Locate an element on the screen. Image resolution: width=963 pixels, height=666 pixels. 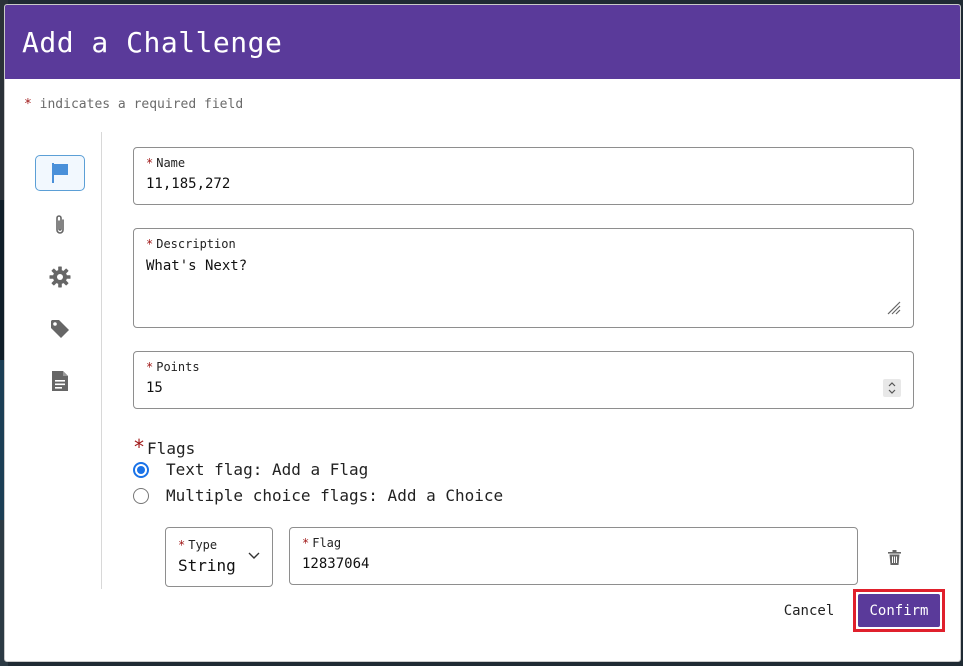
nav-flag-button is located at coordinates (60, 173).